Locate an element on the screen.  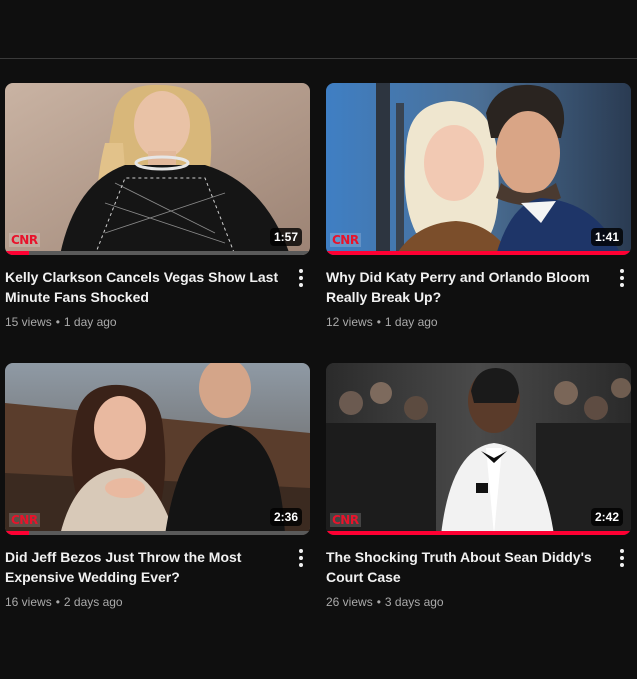
view-count: 12 views is located at coordinates (349, 322).